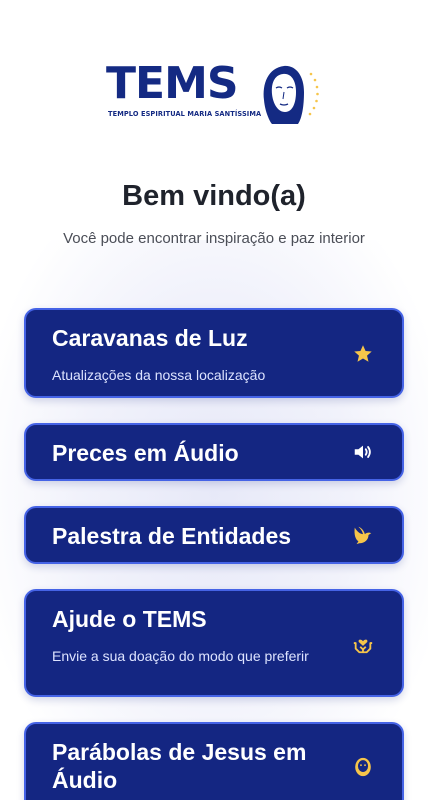 The image size is (428, 800). I want to click on virgin-mary-icon, so click(291, 94).